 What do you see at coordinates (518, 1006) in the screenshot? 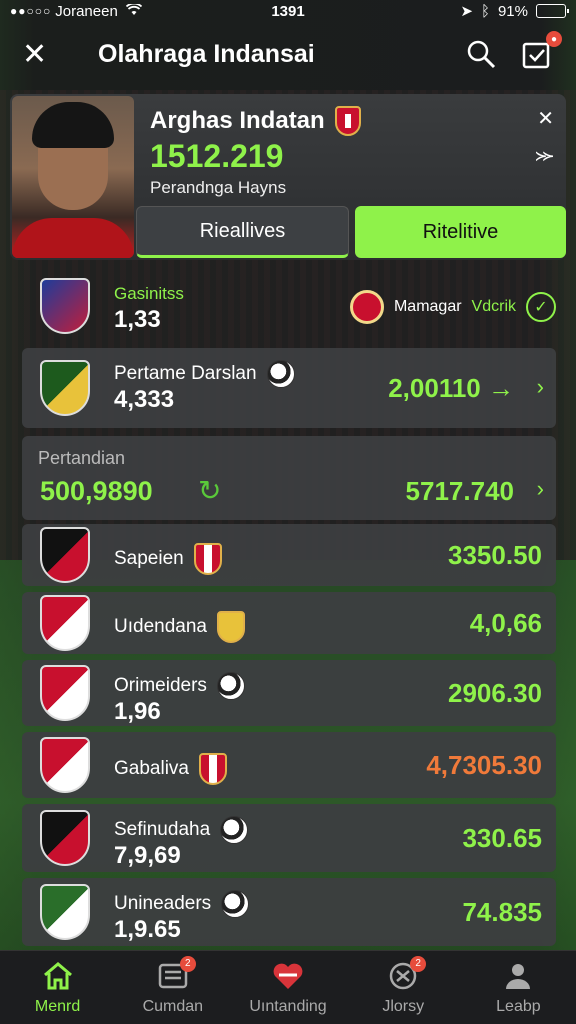
I see `tab-label: Leabp` at bounding box center [518, 1006].